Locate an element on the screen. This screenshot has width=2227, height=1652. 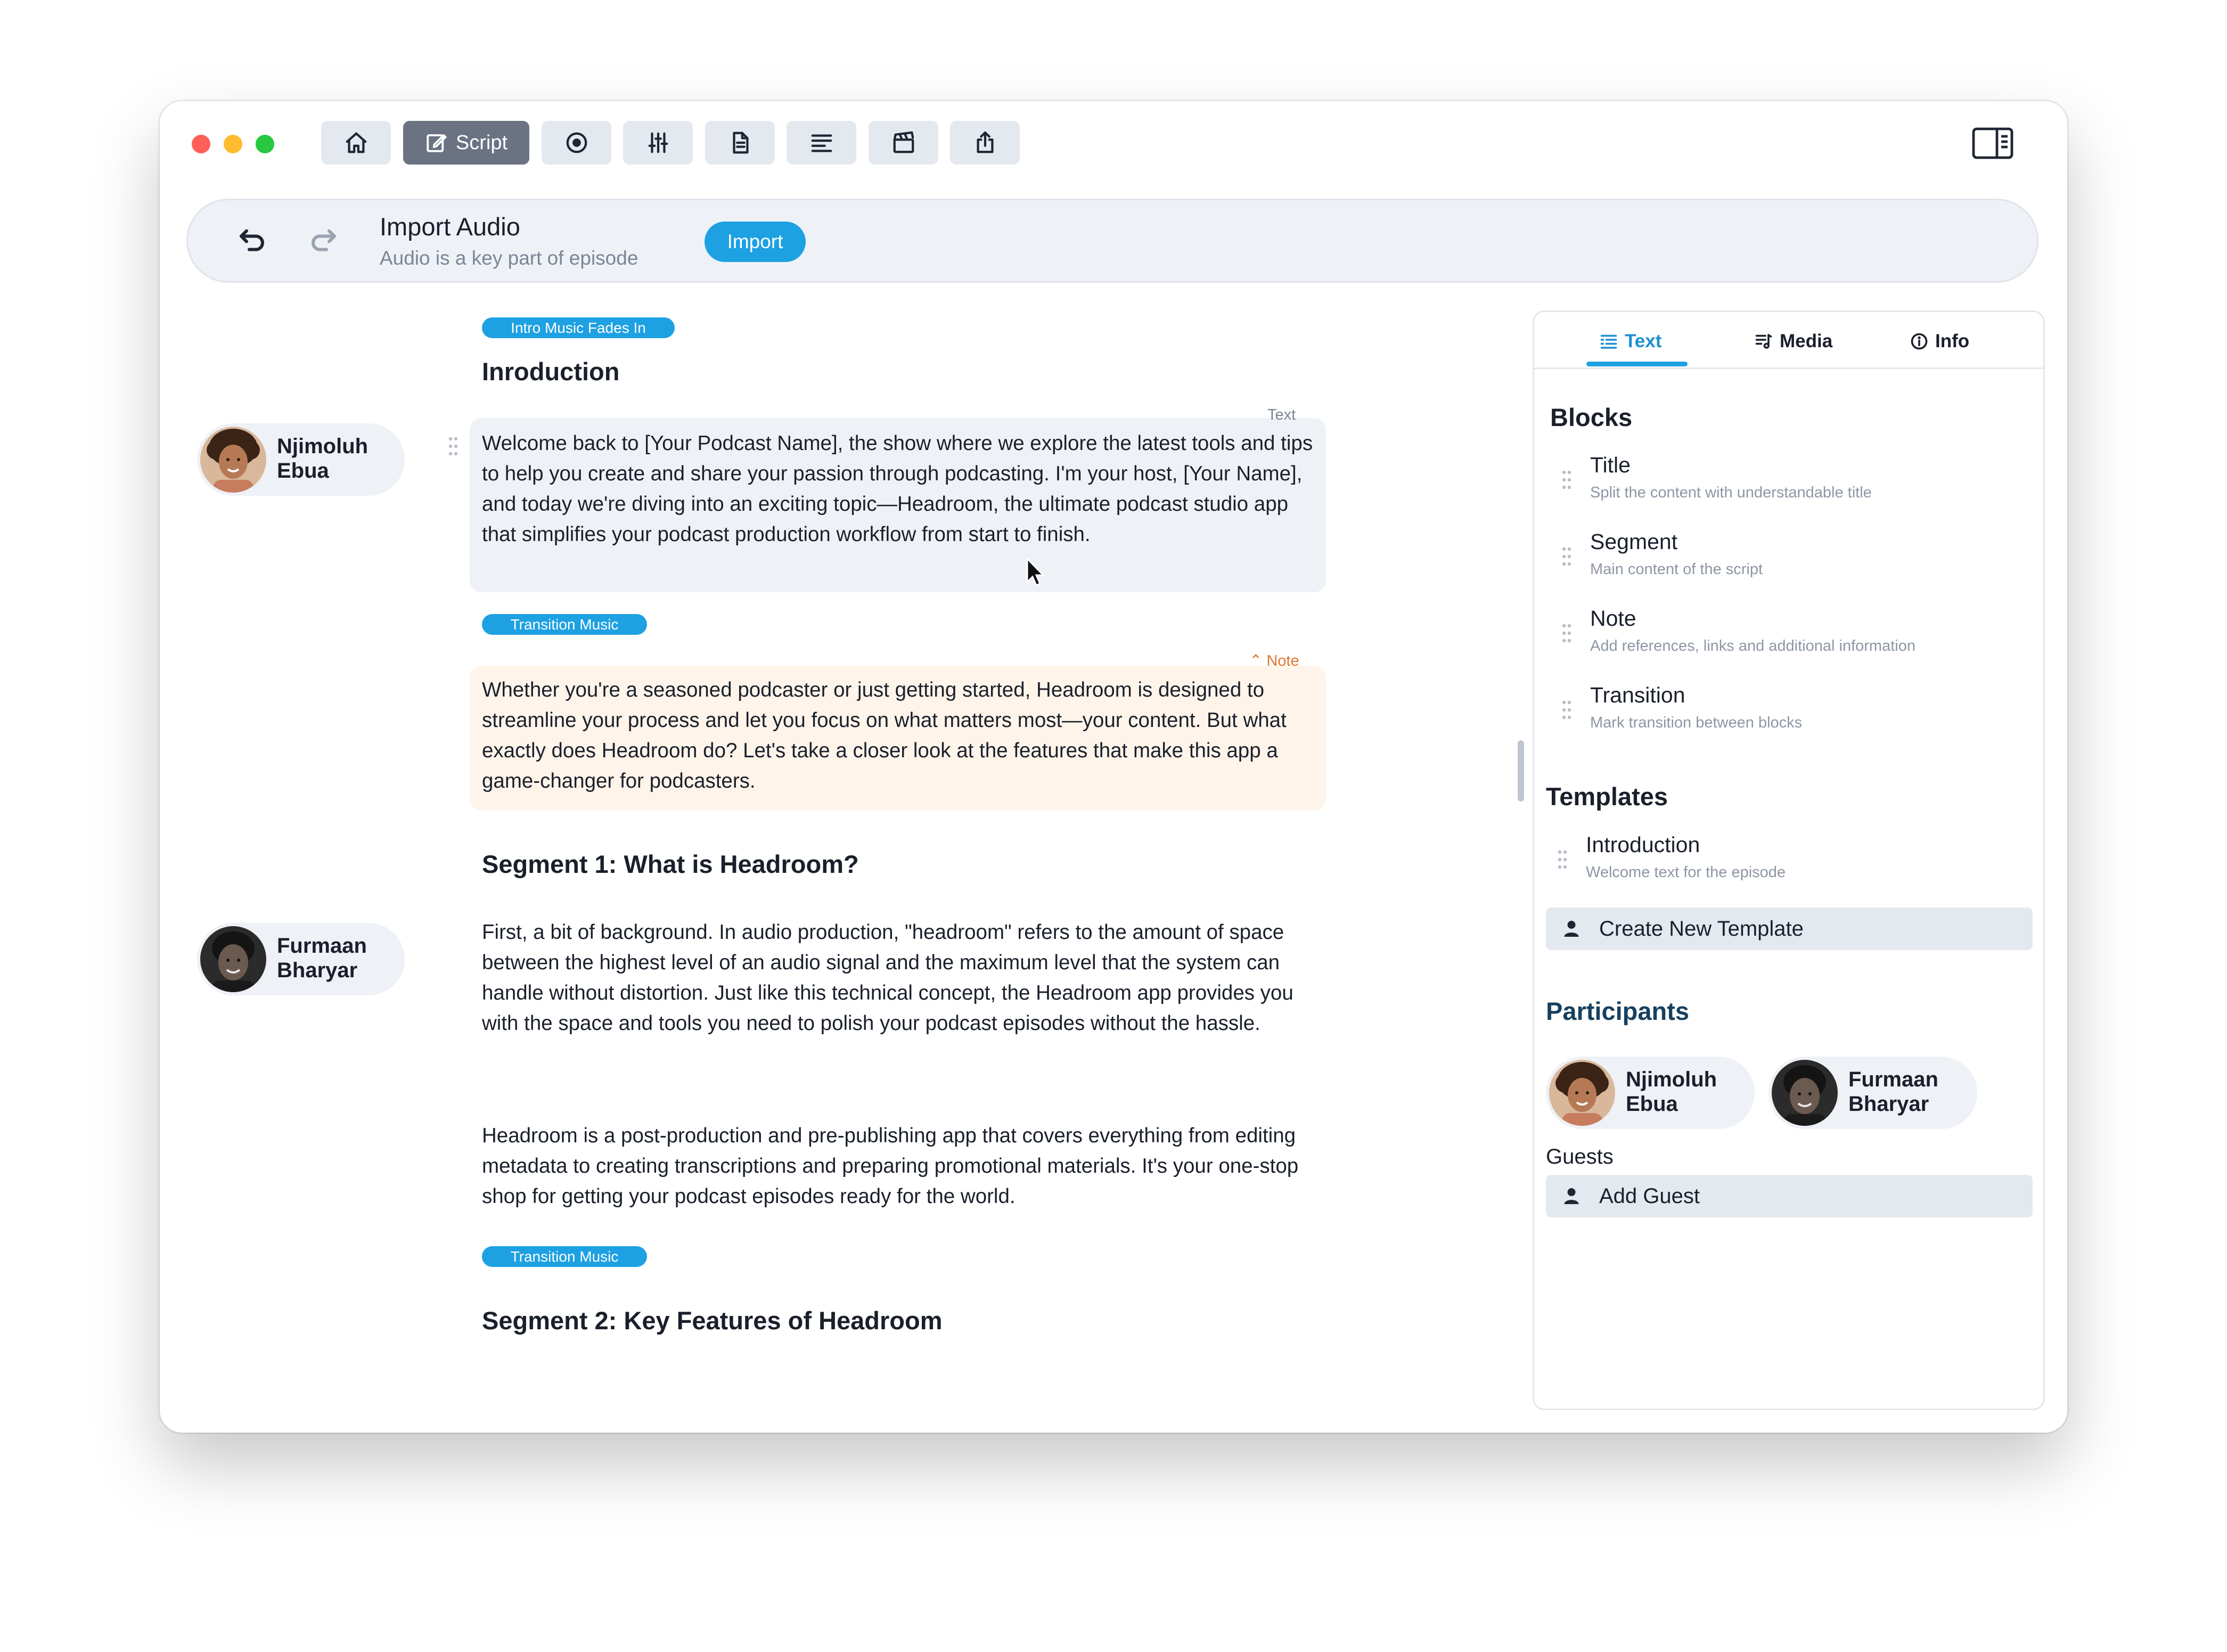
redo-icon is located at coordinates (324, 240).